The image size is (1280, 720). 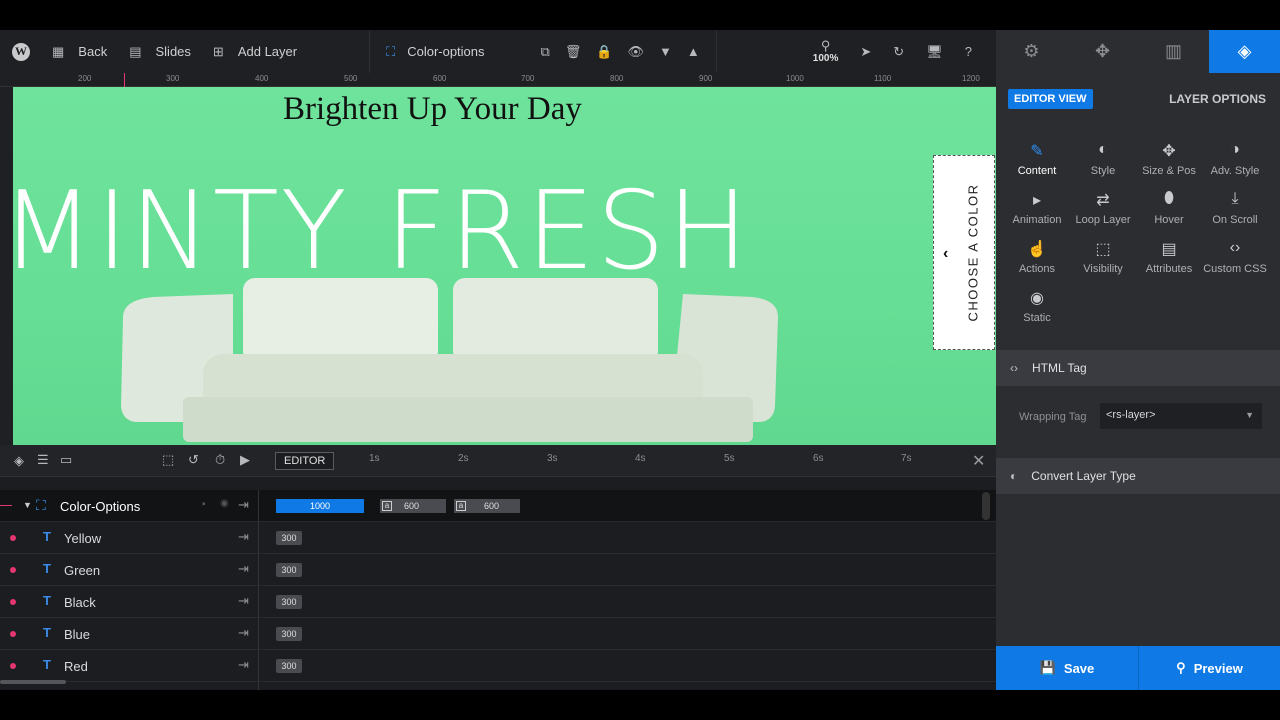 What do you see at coordinates (320, 506) in the screenshot?
I see `main-time-bar: 1000` at bounding box center [320, 506].